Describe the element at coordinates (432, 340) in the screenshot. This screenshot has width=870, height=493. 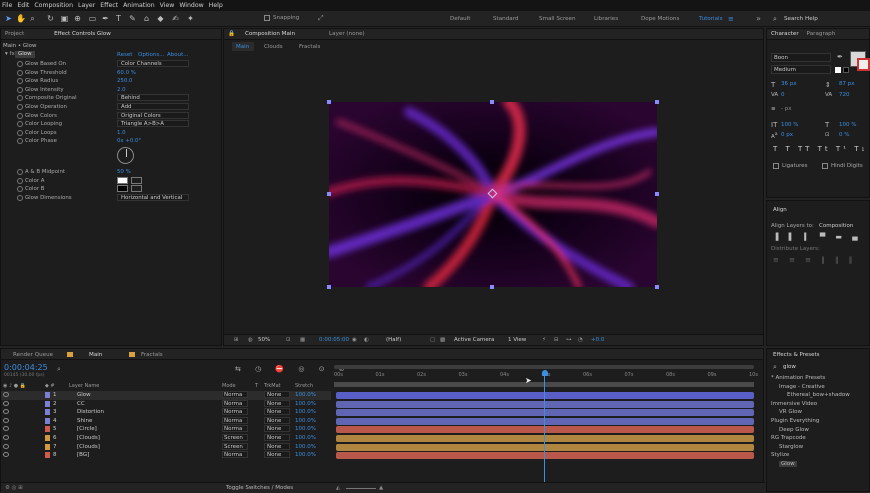
I see `roi-icon: ▢` at that location.